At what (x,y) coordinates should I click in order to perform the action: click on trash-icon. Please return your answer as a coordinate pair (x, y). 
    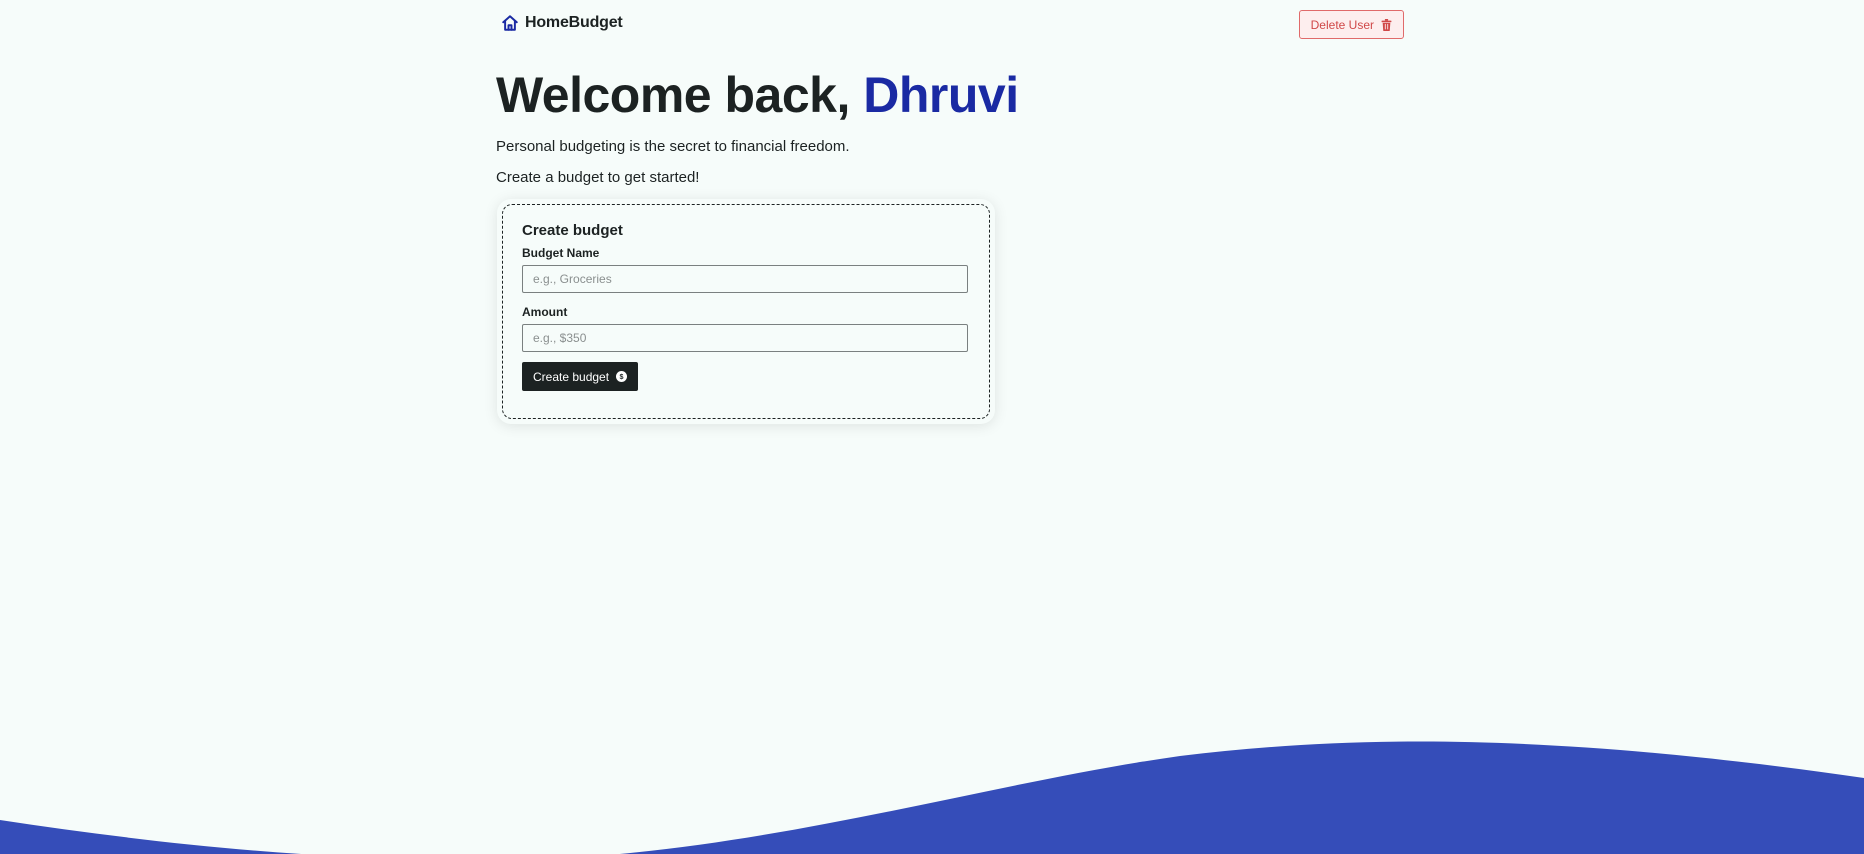
    Looking at the image, I should click on (1386, 24).